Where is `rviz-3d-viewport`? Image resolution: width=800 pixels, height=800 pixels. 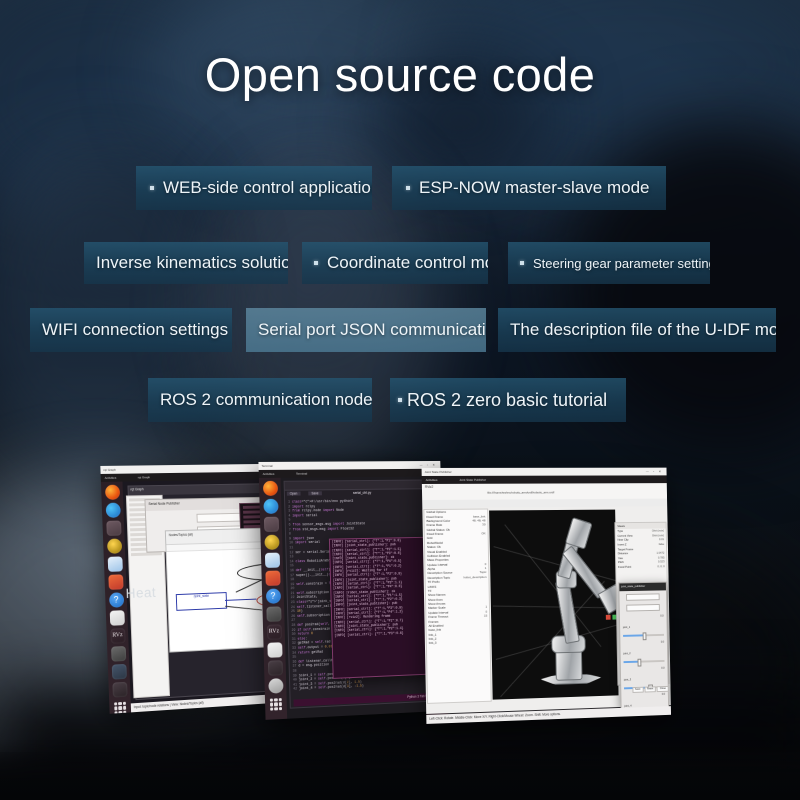 rviz-3d-viewport is located at coordinates (569, 604).